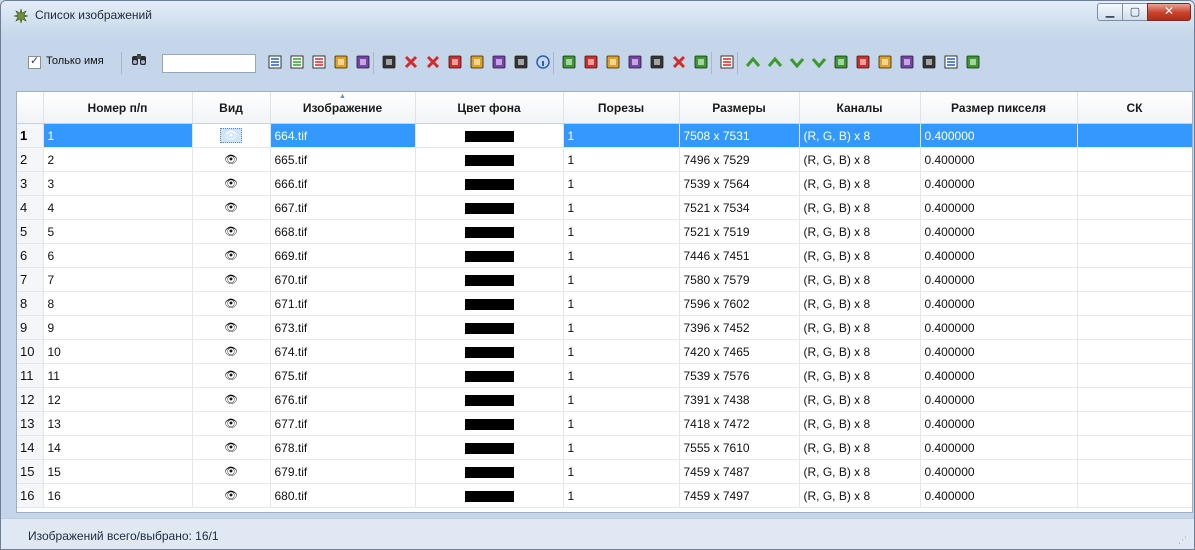  I want to click on cell-number: 1, so click(118, 135).